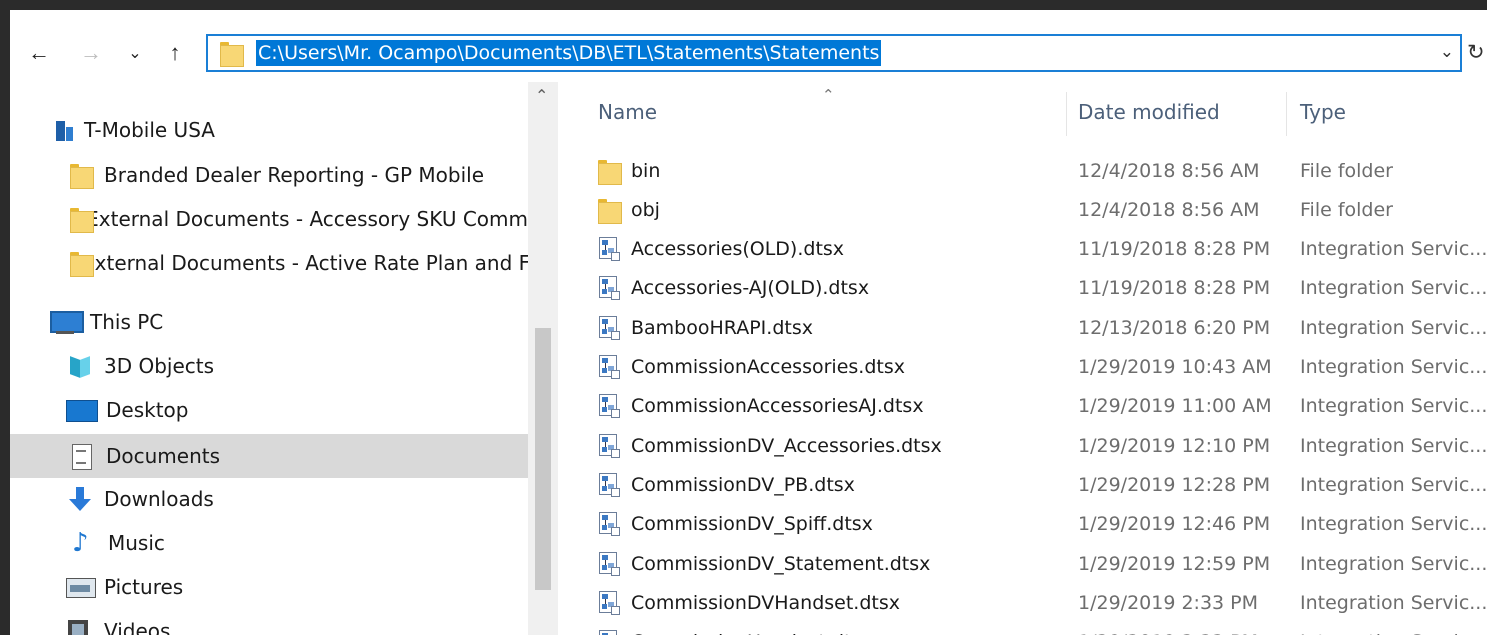 Image resolution: width=1487 pixels, height=635 pixels. What do you see at coordinates (1323, 112) in the screenshot?
I see `column-header-type: Type` at bounding box center [1323, 112].